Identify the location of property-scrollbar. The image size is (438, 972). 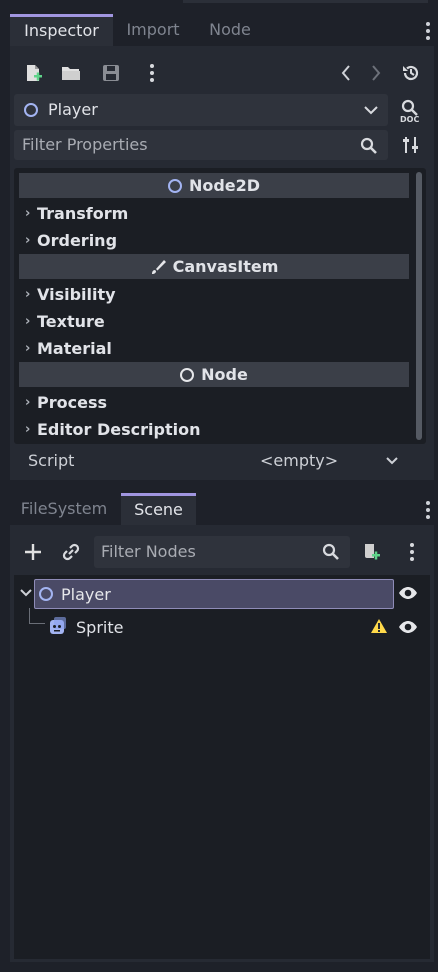
(419, 306).